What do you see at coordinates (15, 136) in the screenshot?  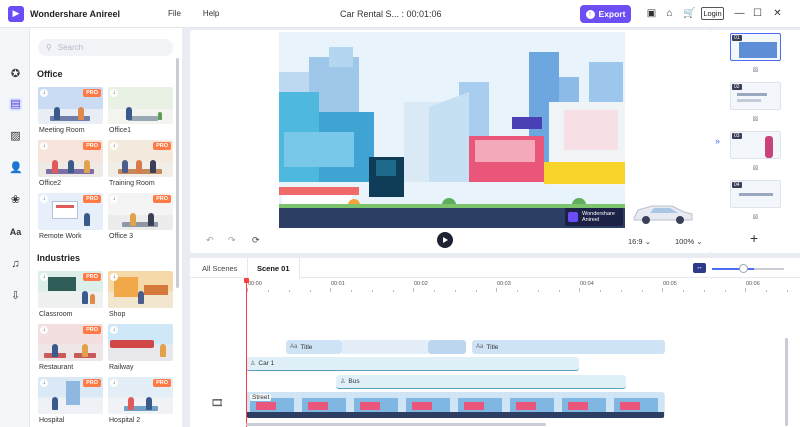 I see `transition-icon: ▨` at bounding box center [15, 136].